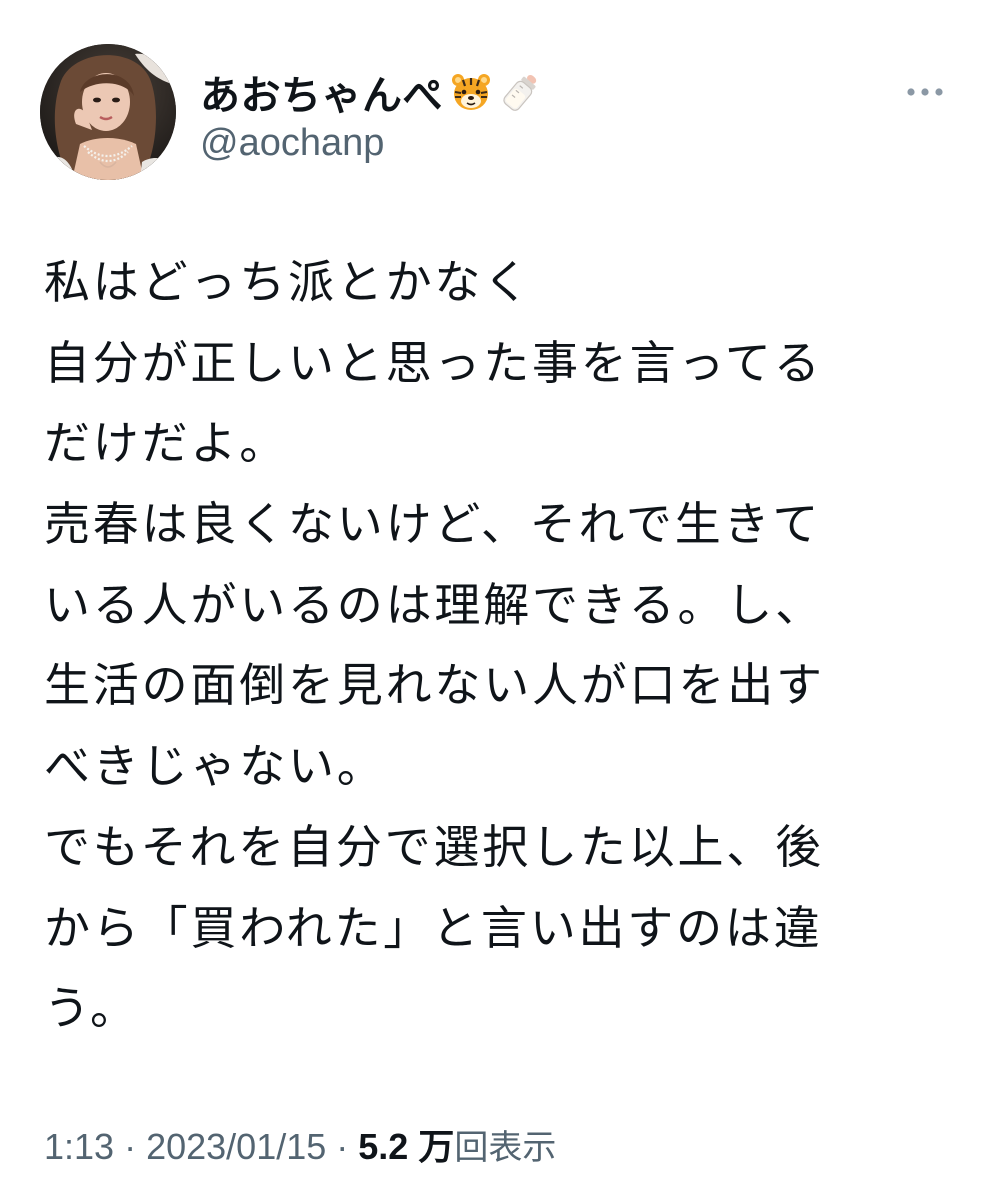 The height and width of the screenshot is (1200, 989). Describe the element at coordinates (471, 92) in the screenshot. I see `tiger-face-icon` at that location.